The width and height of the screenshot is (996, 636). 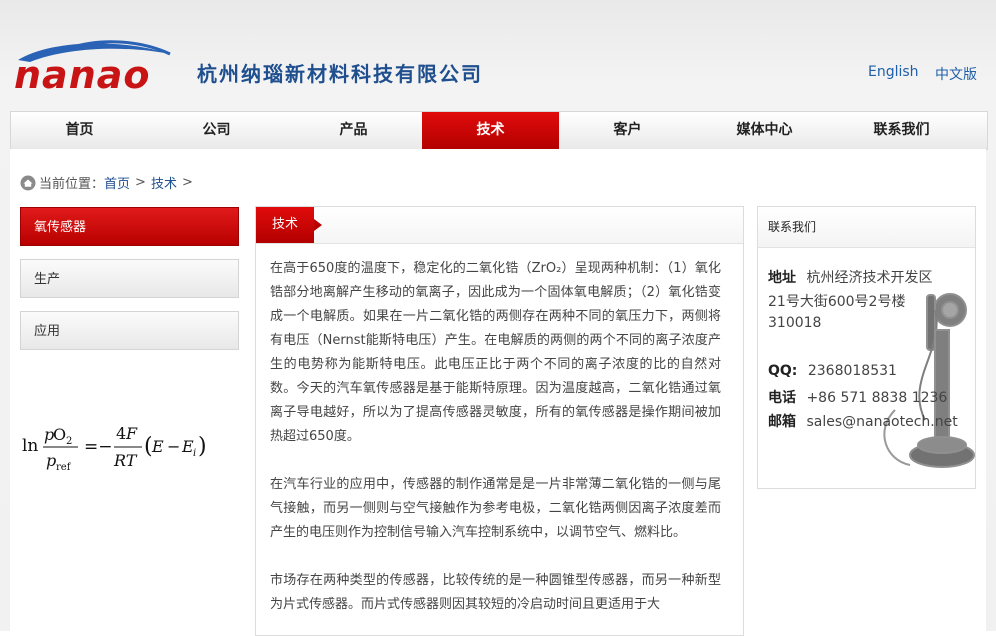 I want to click on contact-email: 邮箱 sales@nanaotech.net, so click(x=863, y=421).